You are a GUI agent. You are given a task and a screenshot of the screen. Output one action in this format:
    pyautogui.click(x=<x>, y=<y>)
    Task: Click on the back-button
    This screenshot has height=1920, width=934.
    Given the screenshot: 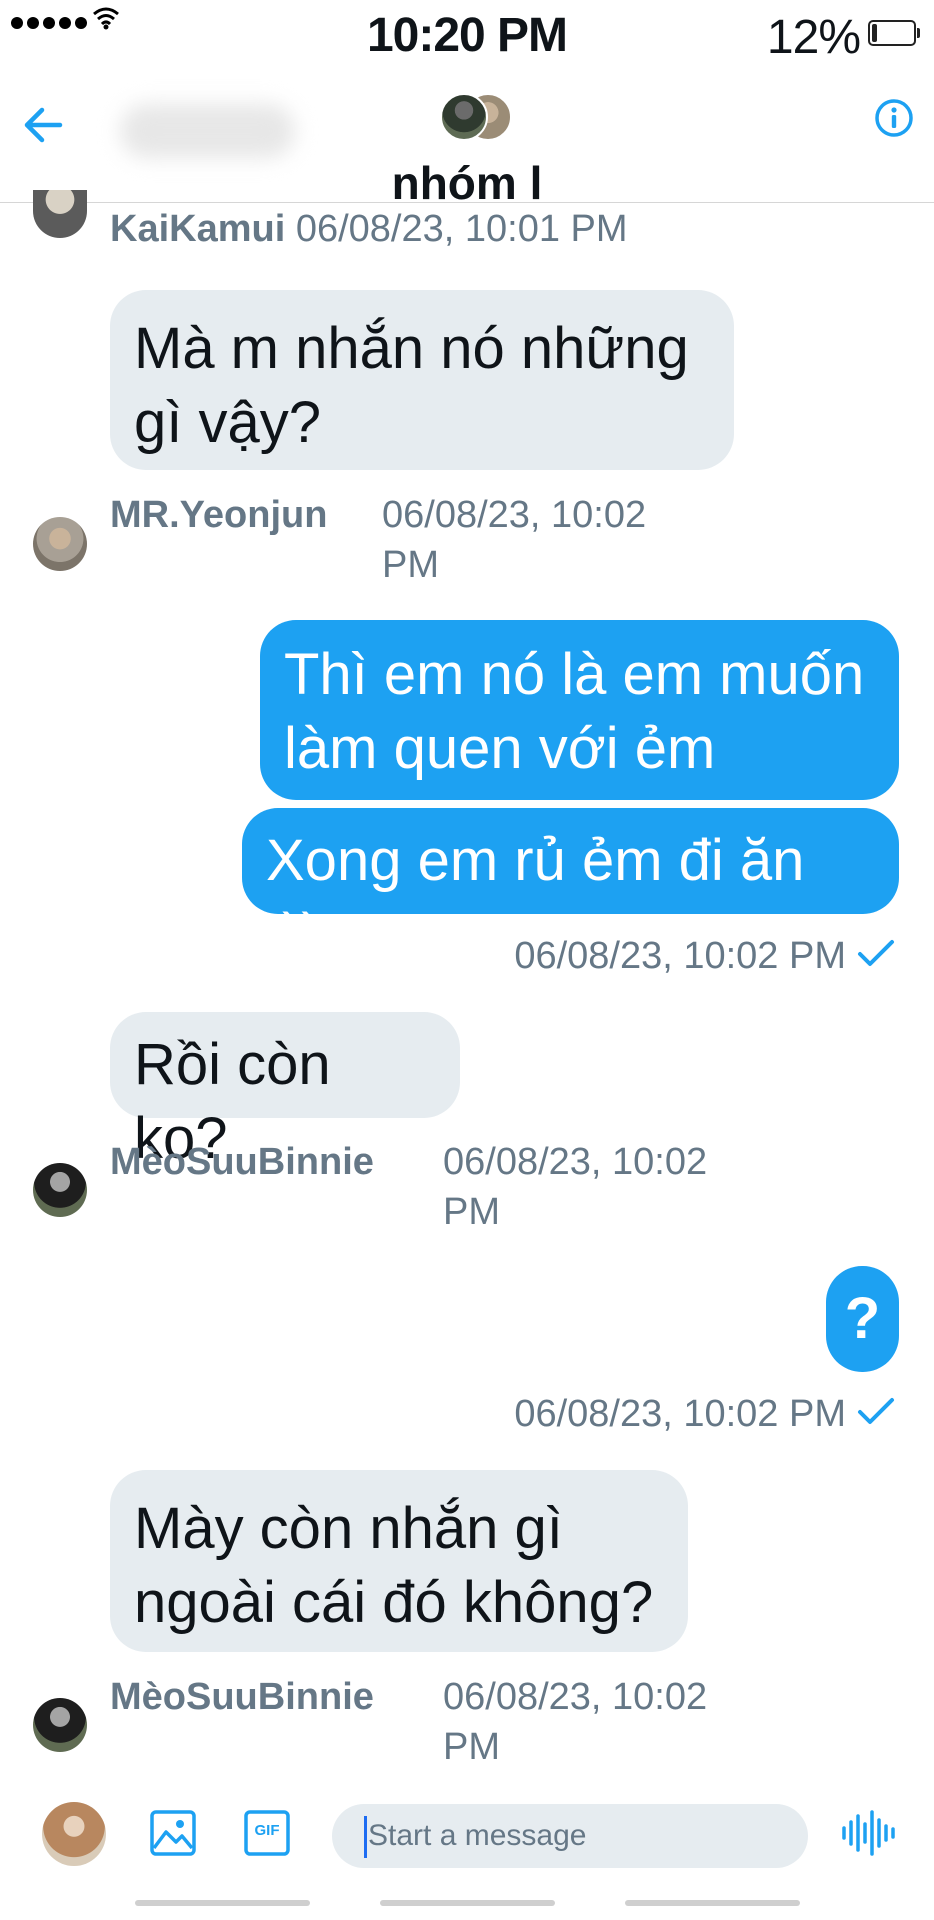 What is the action you would take?
    pyautogui.click(x=45, y=125)
    